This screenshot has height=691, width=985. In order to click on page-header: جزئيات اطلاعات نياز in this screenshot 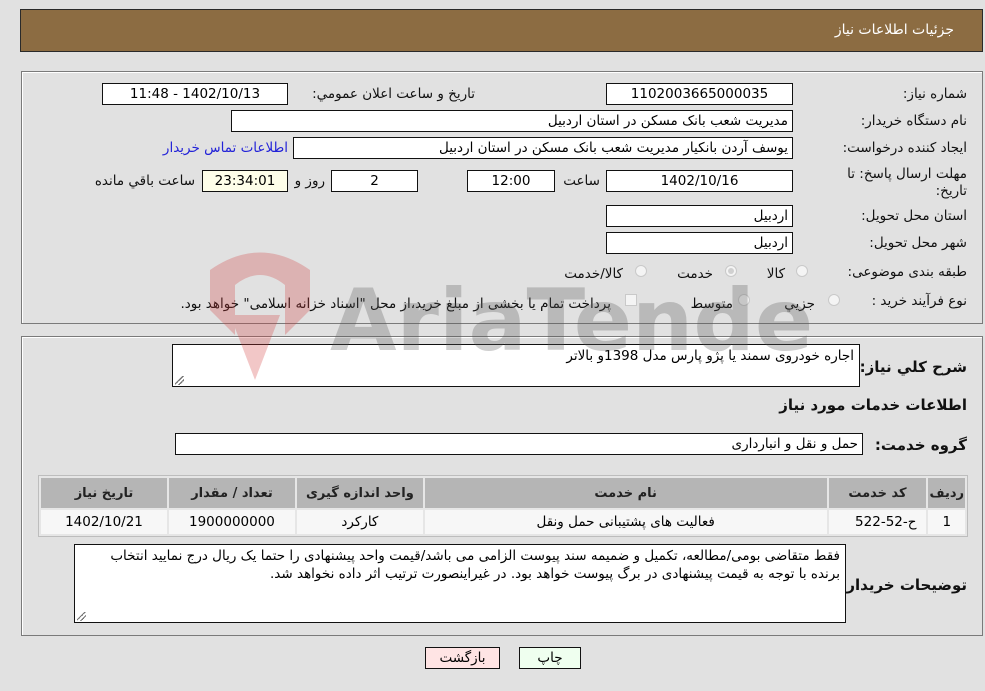, I will do `click(501, 30)`.